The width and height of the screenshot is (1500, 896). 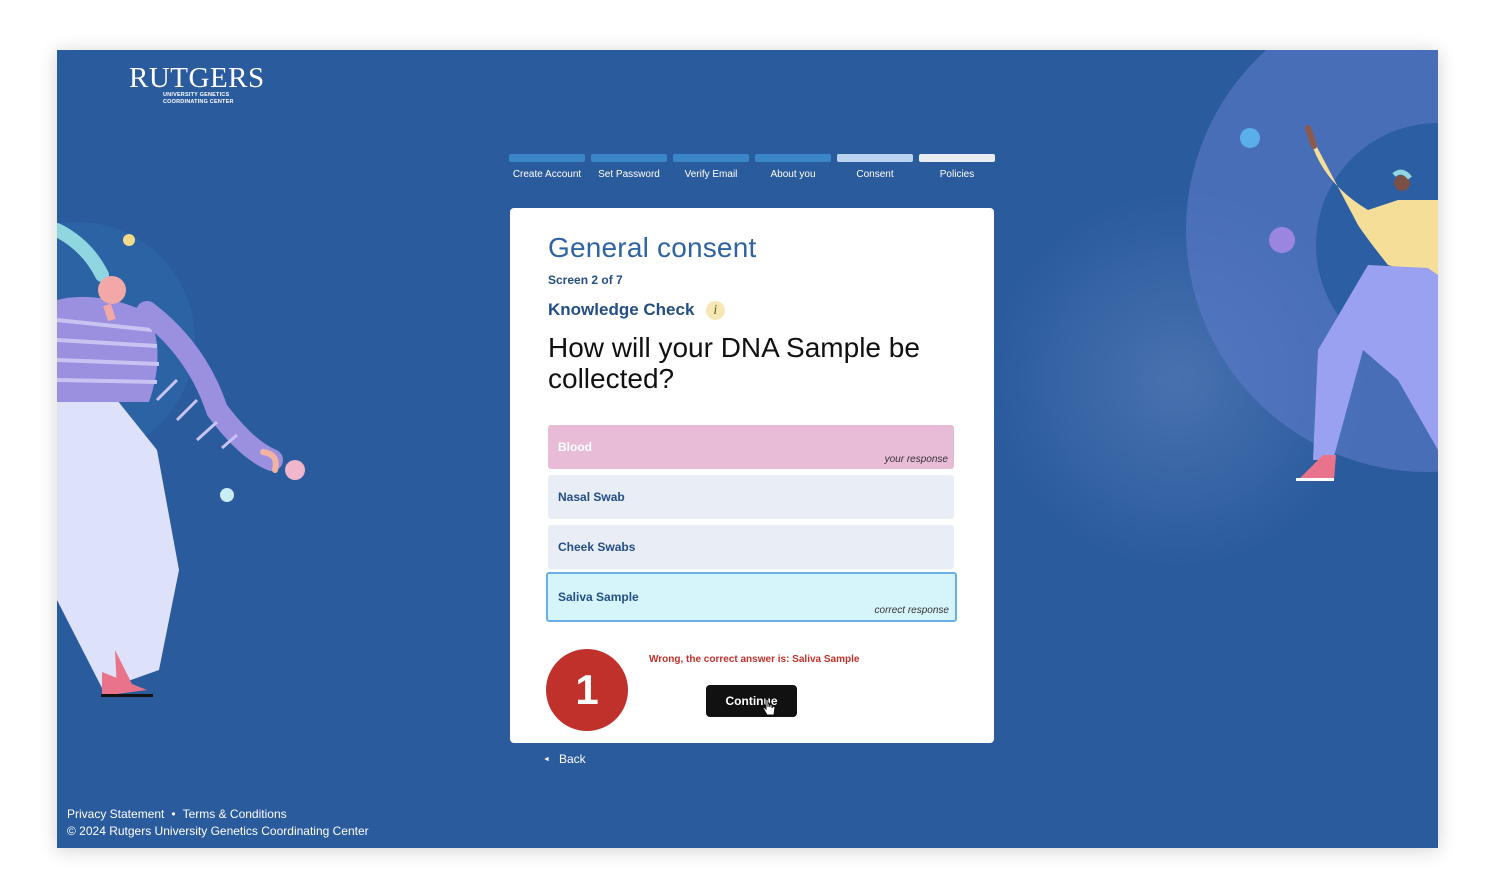 What do you see at coordinates (911, 610) in the screenshot?
I see `correct-response-note: correct response` at bounding box center [911, 610].